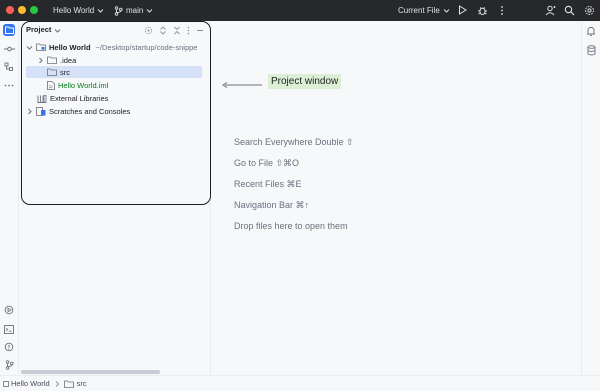 This screenshot has height=391, width=600. What do you see at coordinates (6, 383) in the screenshot?
I see `module-square-icon` at bounding box center [6, 383].